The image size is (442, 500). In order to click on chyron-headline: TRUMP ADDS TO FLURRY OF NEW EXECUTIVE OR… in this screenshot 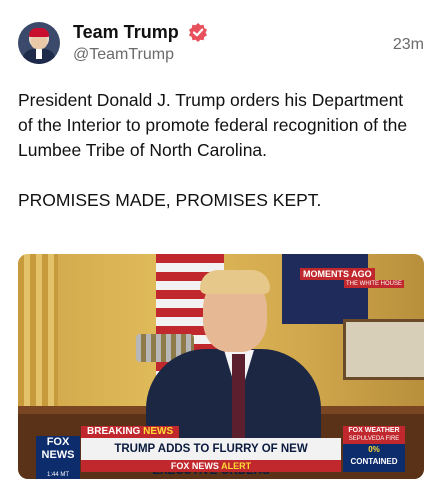, I will do `click(211, 457)`.